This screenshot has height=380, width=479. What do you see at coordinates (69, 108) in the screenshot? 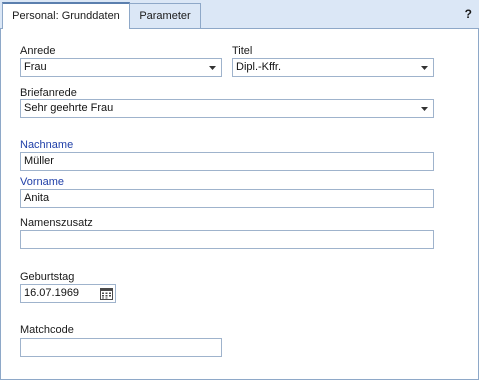
I see `briefanrede-value: Sehr geehrte Frau` at bounding box center [69, 108].